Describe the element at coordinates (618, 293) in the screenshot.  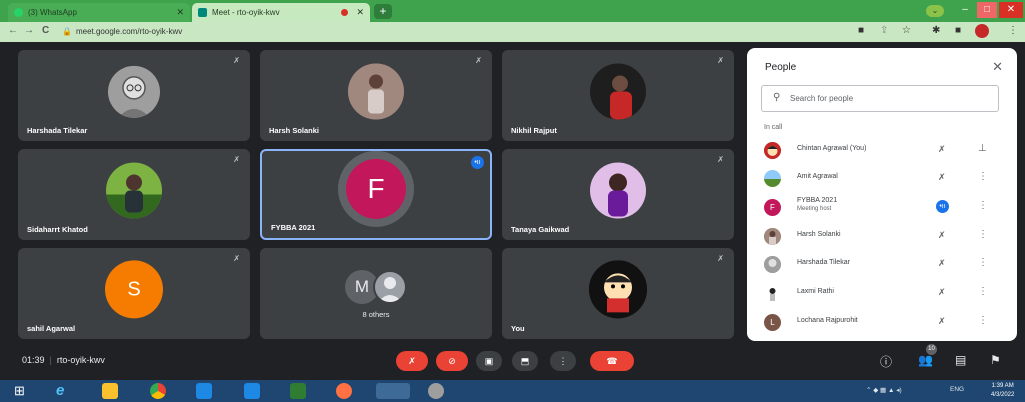
I see `video-tile-self: ✗ You` at that location.